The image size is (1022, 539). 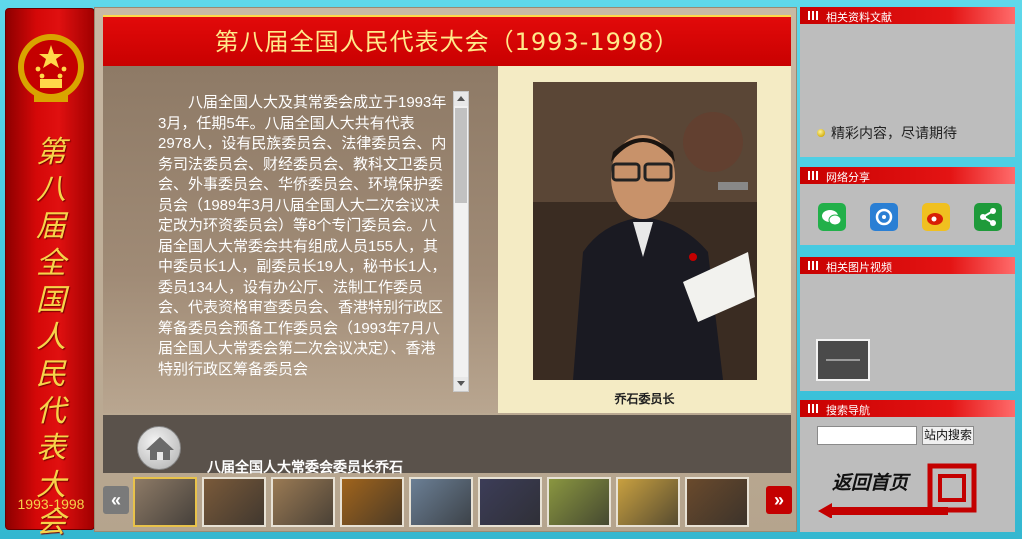 What do you see at coordinates (867, 435) in the screenshot?
I see `search-input` at bounding box center [867, 435].